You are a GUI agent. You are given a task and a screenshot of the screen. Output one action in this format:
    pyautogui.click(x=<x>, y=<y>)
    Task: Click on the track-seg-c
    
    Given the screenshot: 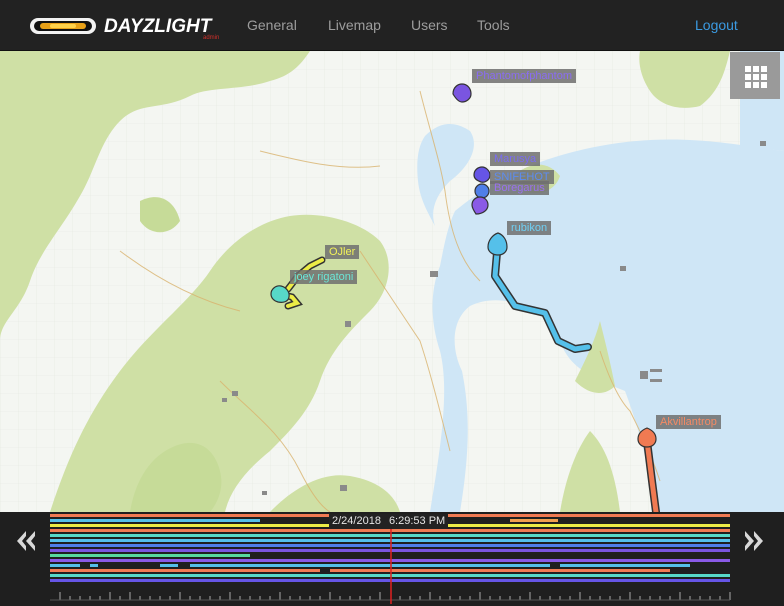 What is the action you would take?
    pyautogui.click(x=169, y=565)
    